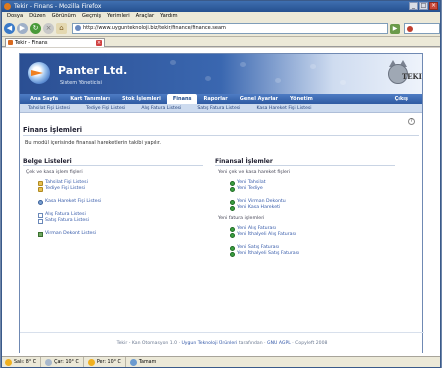 The image size is (442, 368). What do you see at coordinates (259, 99) in the screenshot?
I see `nav-genel-ayarlar: Genel Ayarlar` at bounding box center [259, 99].